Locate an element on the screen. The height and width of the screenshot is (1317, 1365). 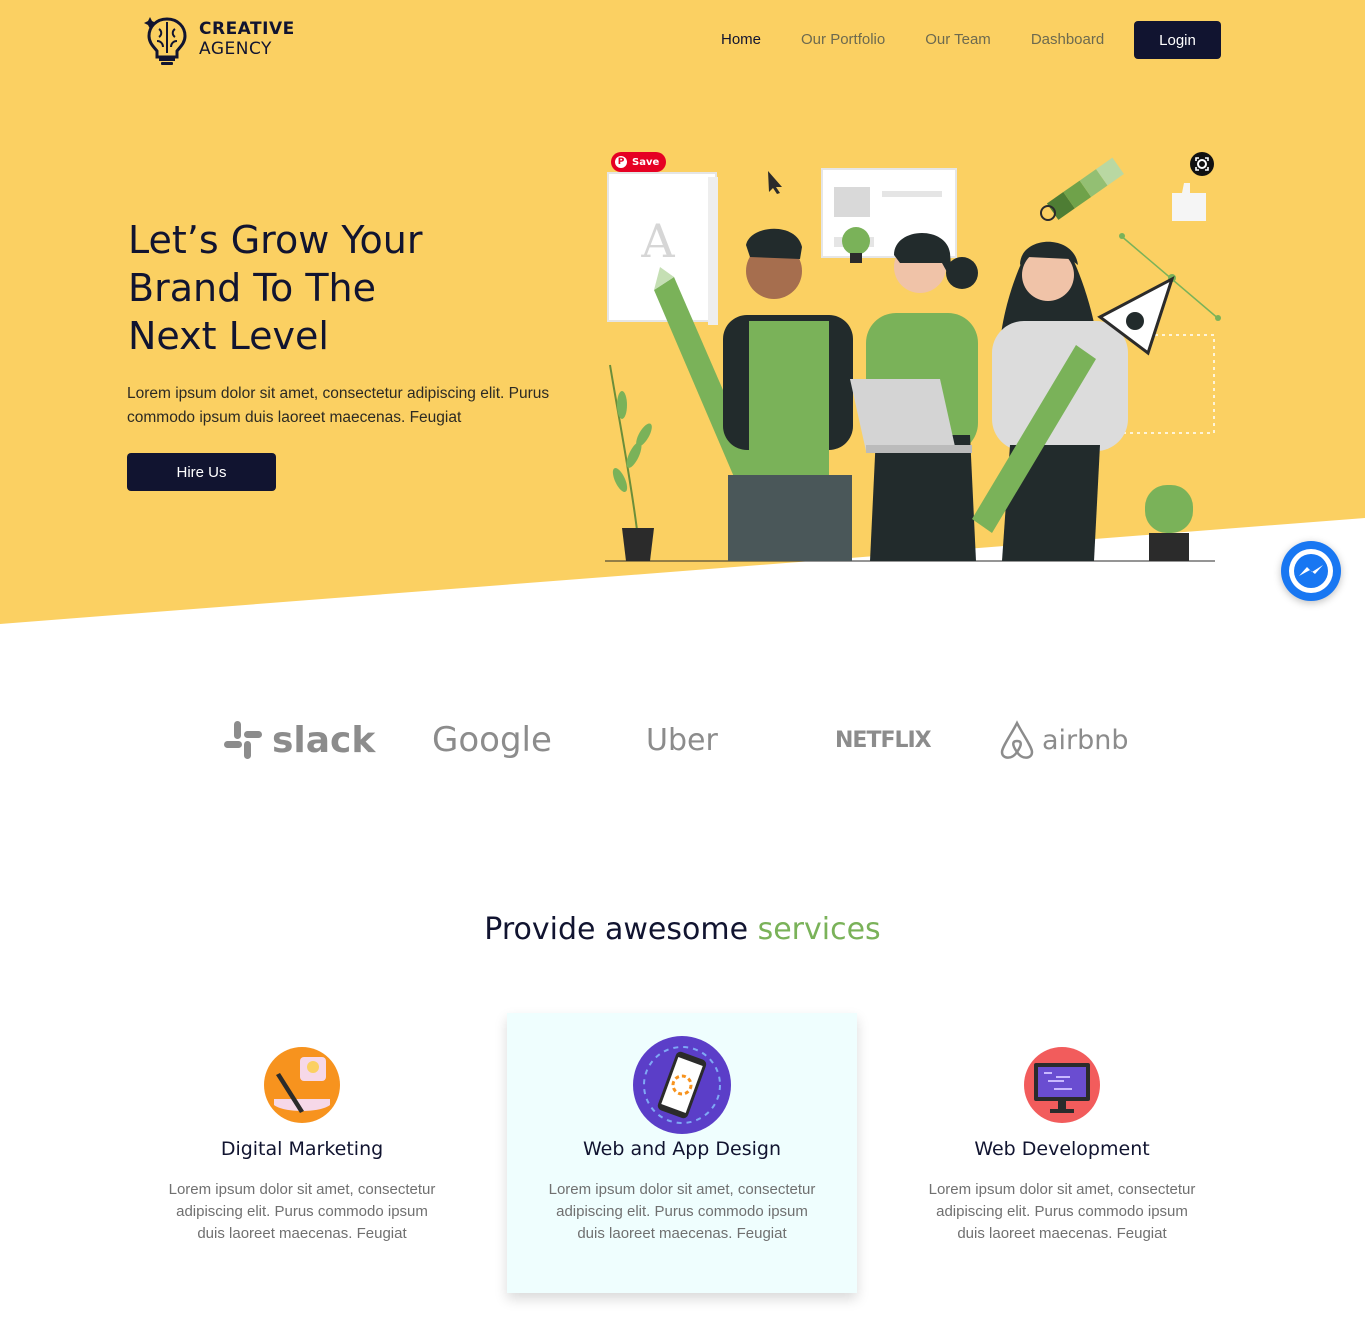
messenger-icon is located at coordinates (1311, 571).